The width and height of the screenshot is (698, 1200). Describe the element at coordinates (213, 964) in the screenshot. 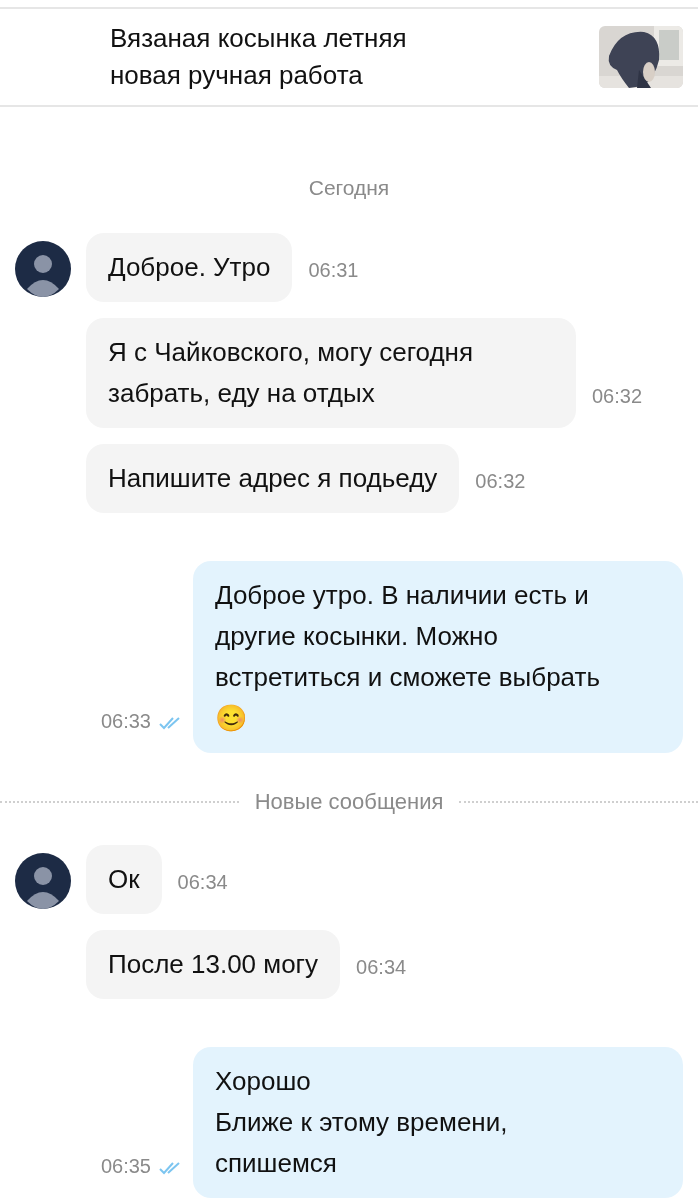

I see `message-bubble: После 13.00 могу` at that location.